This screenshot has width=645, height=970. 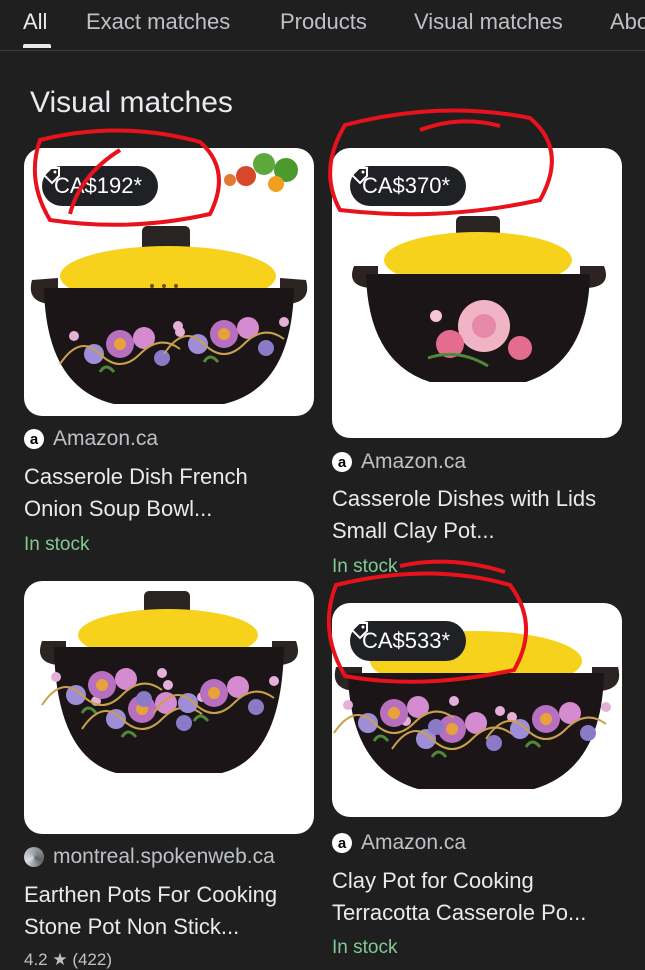 I want to click on tab-all: All, so click(x=35, y=22).